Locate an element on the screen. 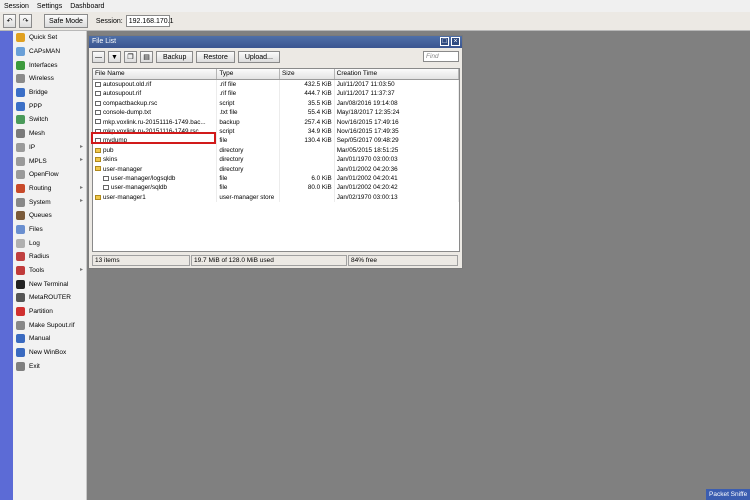  sidebar-item-label: New WinBox is located at coordinates (48, 353).